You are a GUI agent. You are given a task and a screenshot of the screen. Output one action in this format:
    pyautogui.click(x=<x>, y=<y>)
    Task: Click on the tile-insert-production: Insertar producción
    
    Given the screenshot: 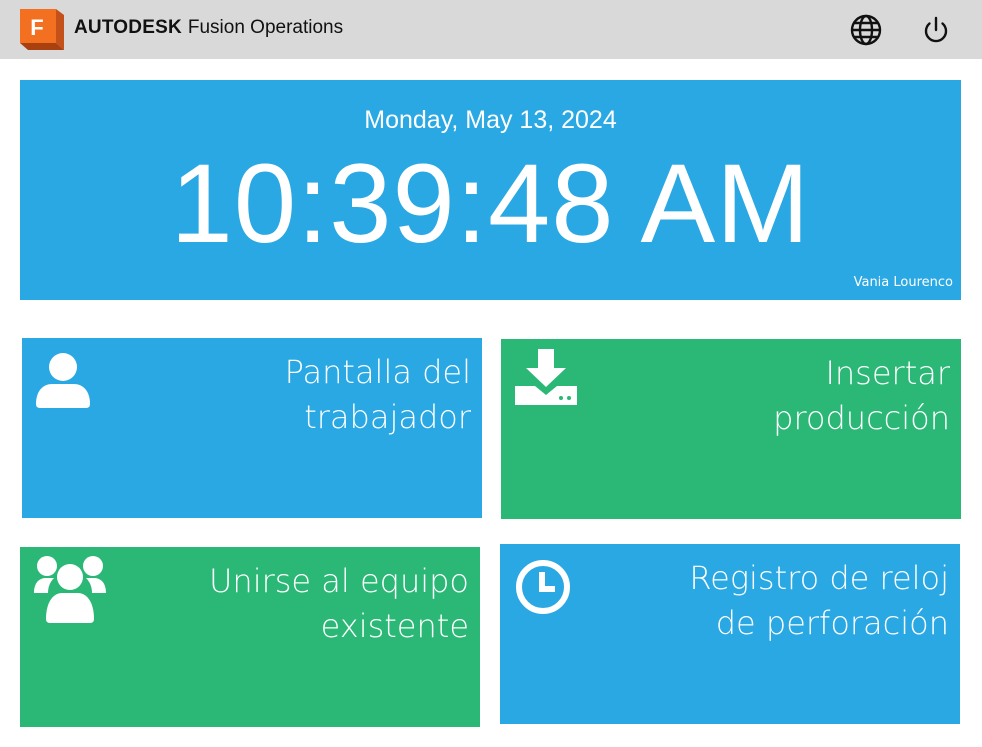 What is the action you would take?
    pyautogui.click(x=731, y=429)
    